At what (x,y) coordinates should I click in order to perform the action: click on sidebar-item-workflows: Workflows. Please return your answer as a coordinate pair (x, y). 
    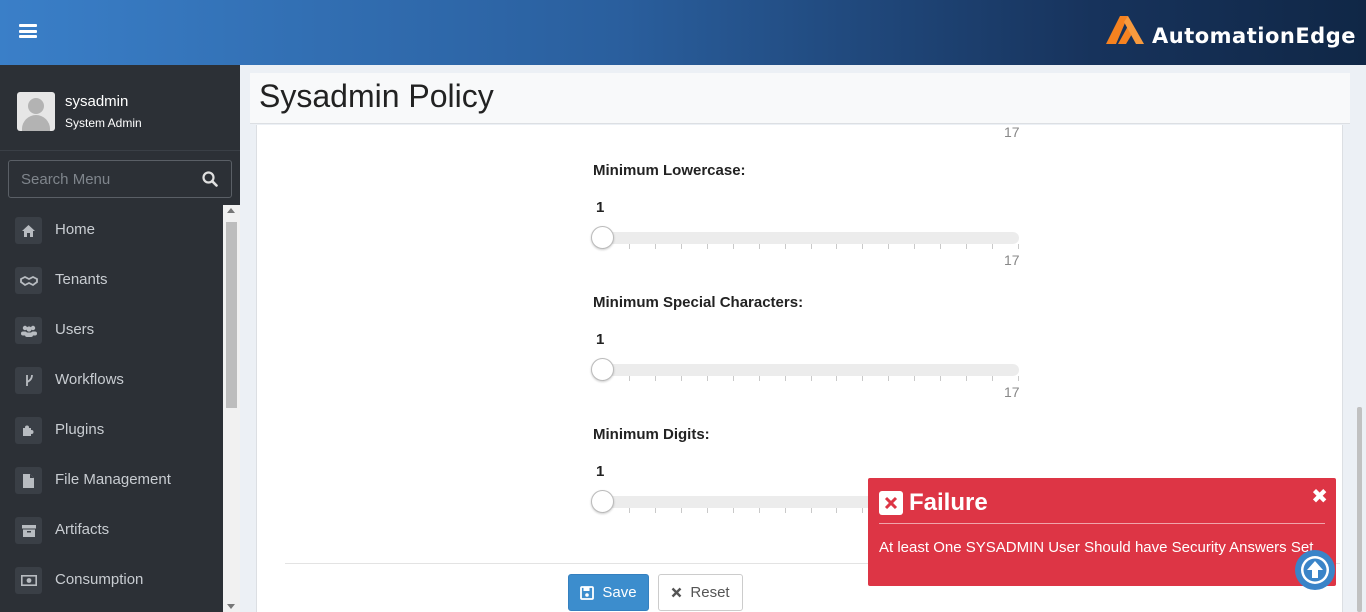
    Looking at the image, I should click on (111, 380).